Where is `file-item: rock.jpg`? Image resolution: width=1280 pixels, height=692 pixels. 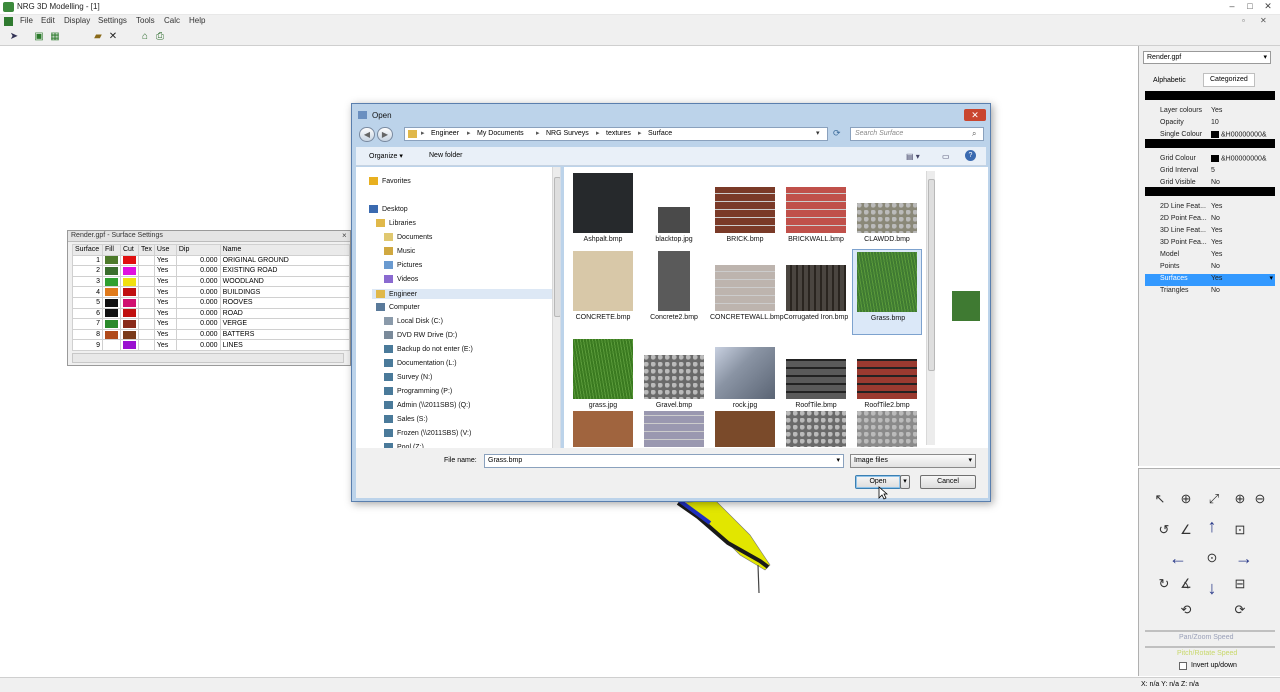
file-item: rock.jpg is located at coordinates (745, 375).